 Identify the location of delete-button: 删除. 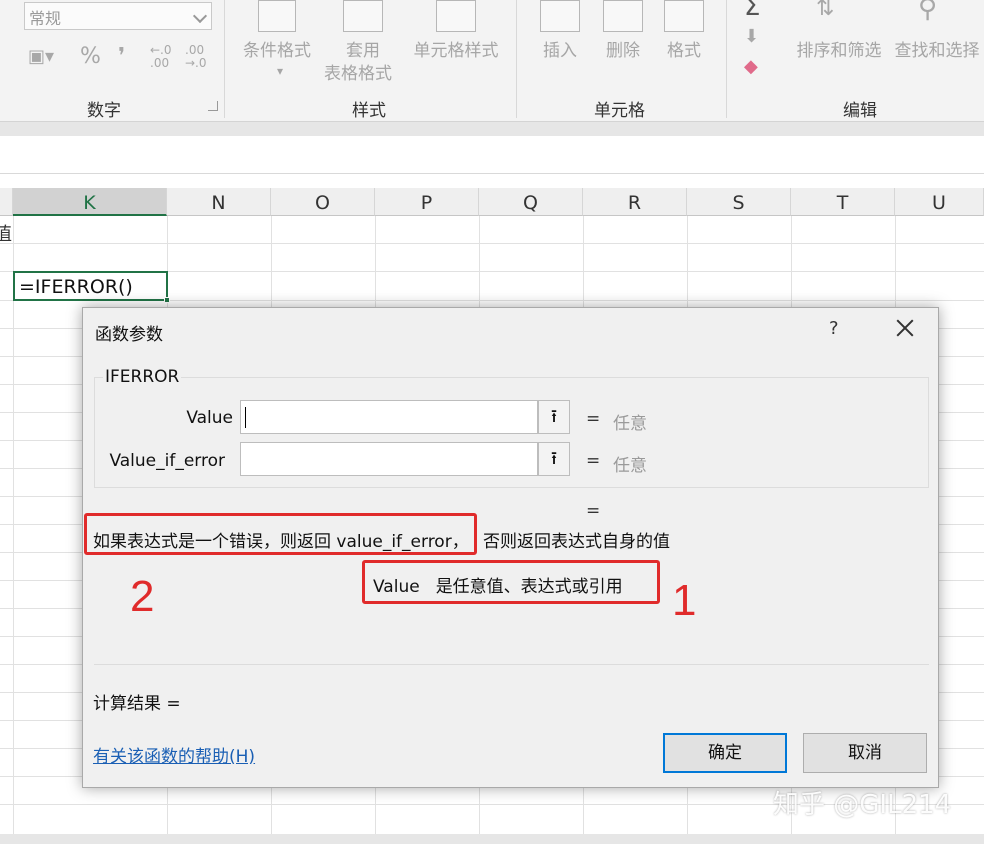
(623, 51).